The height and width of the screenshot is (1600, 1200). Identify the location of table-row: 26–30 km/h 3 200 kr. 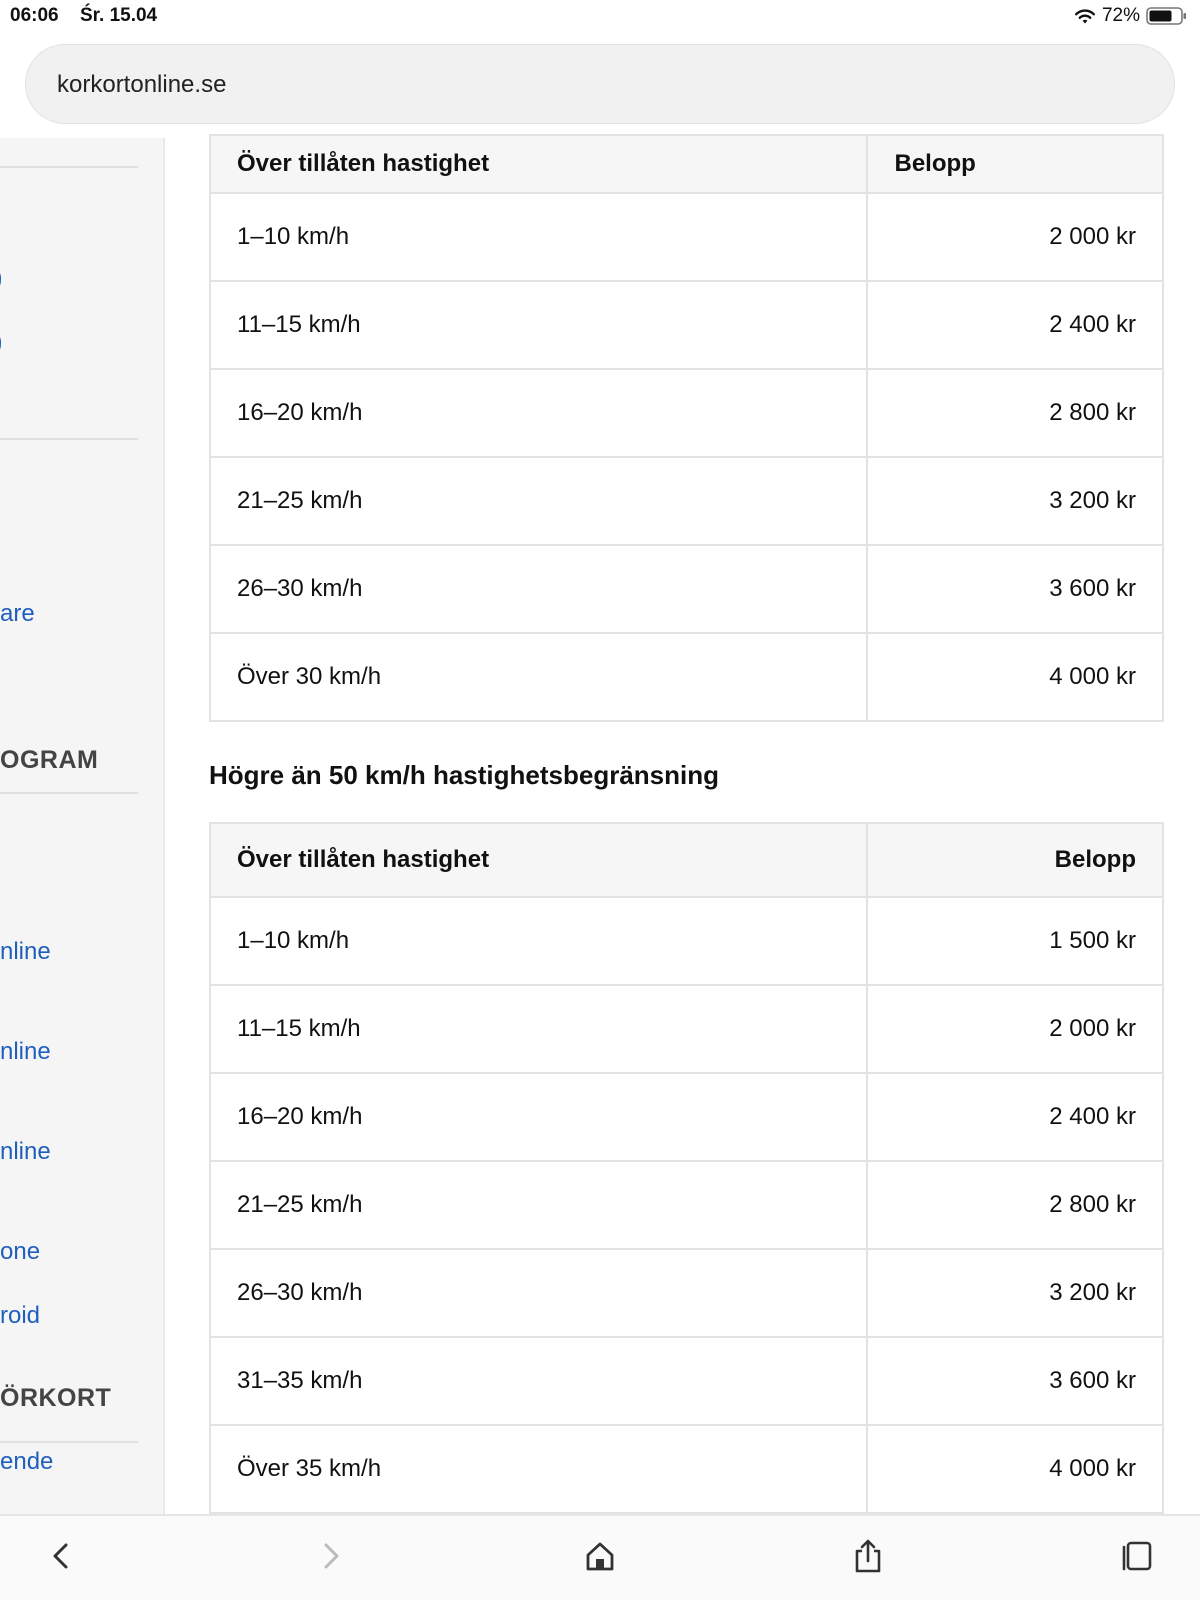
(686, 1293).